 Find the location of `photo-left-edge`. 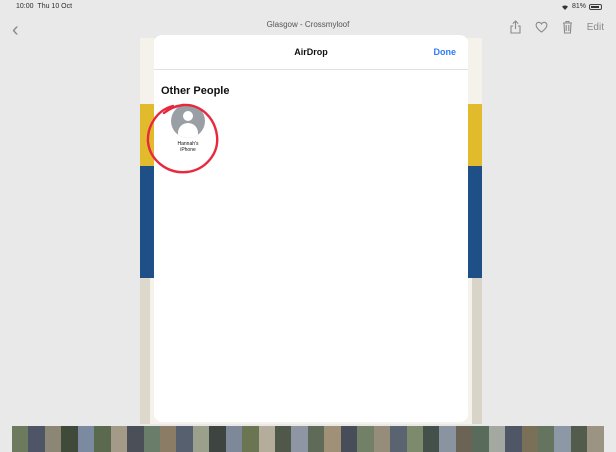

photo-left-edge is located at coordinates (145, 351).